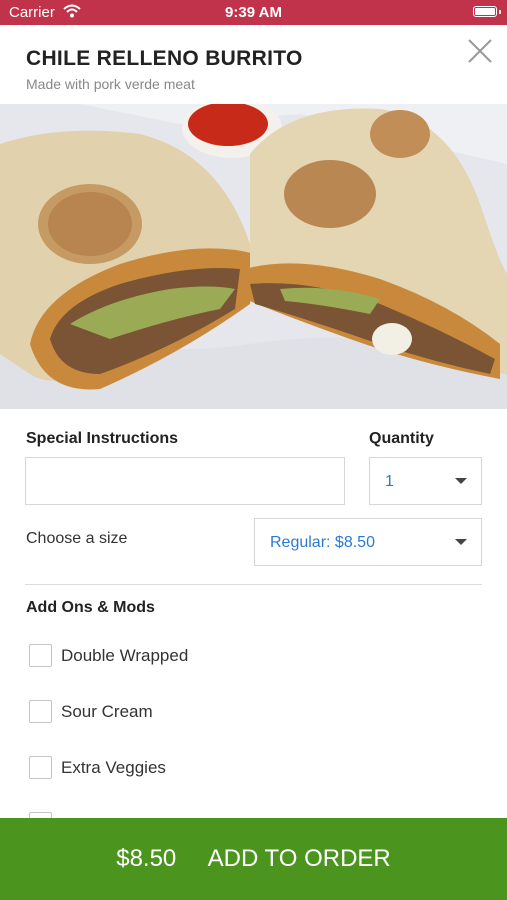 This screenshot has width=507, height=900. Describe the element at coordinates (500, 12) in the screenshot. I see `battery-nub` at that location.